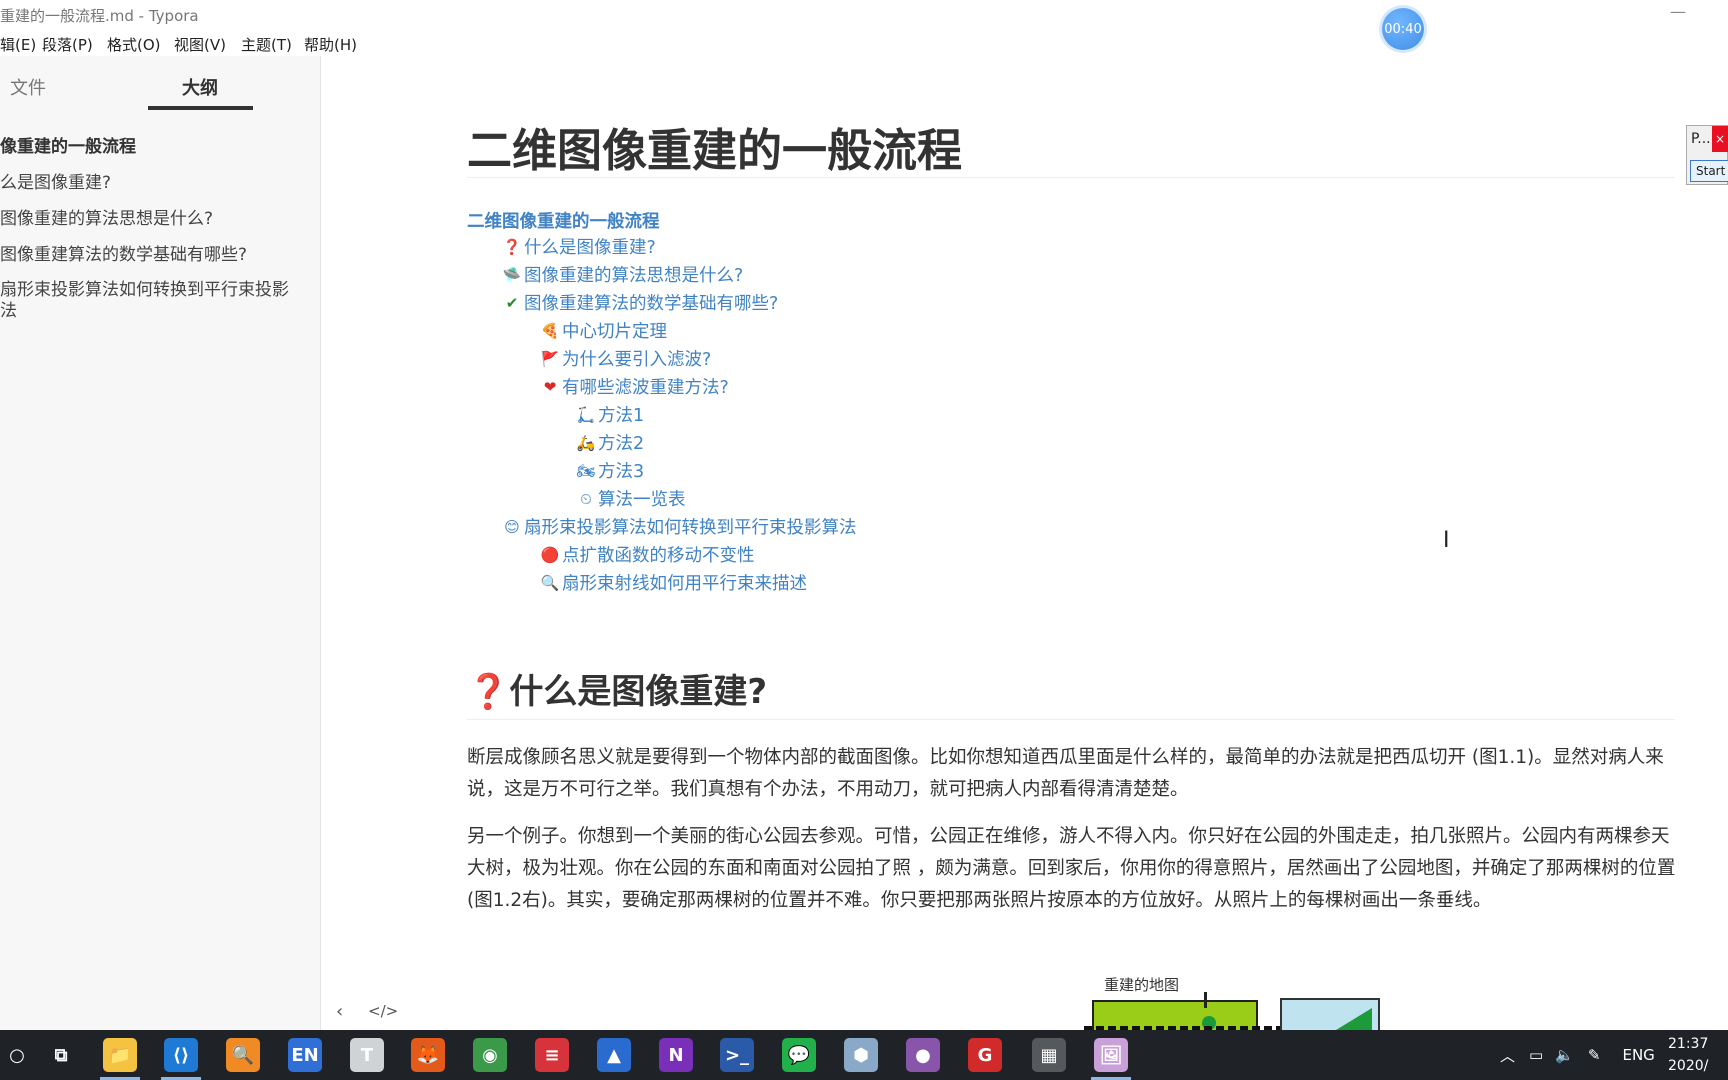  Describe the element at coordinates (1354, 1019) in the screenshot. I see `tree-silhouette` at that location.